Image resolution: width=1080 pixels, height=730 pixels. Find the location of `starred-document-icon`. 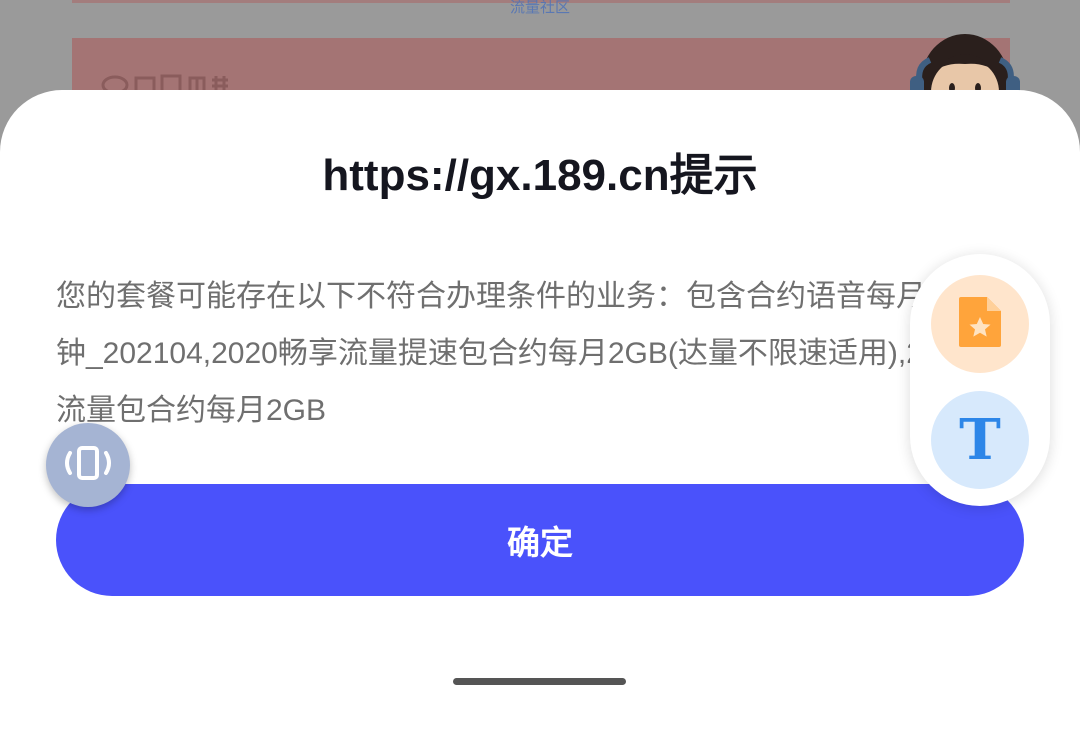

starred-document-icon is located at coordinates (980, 324).